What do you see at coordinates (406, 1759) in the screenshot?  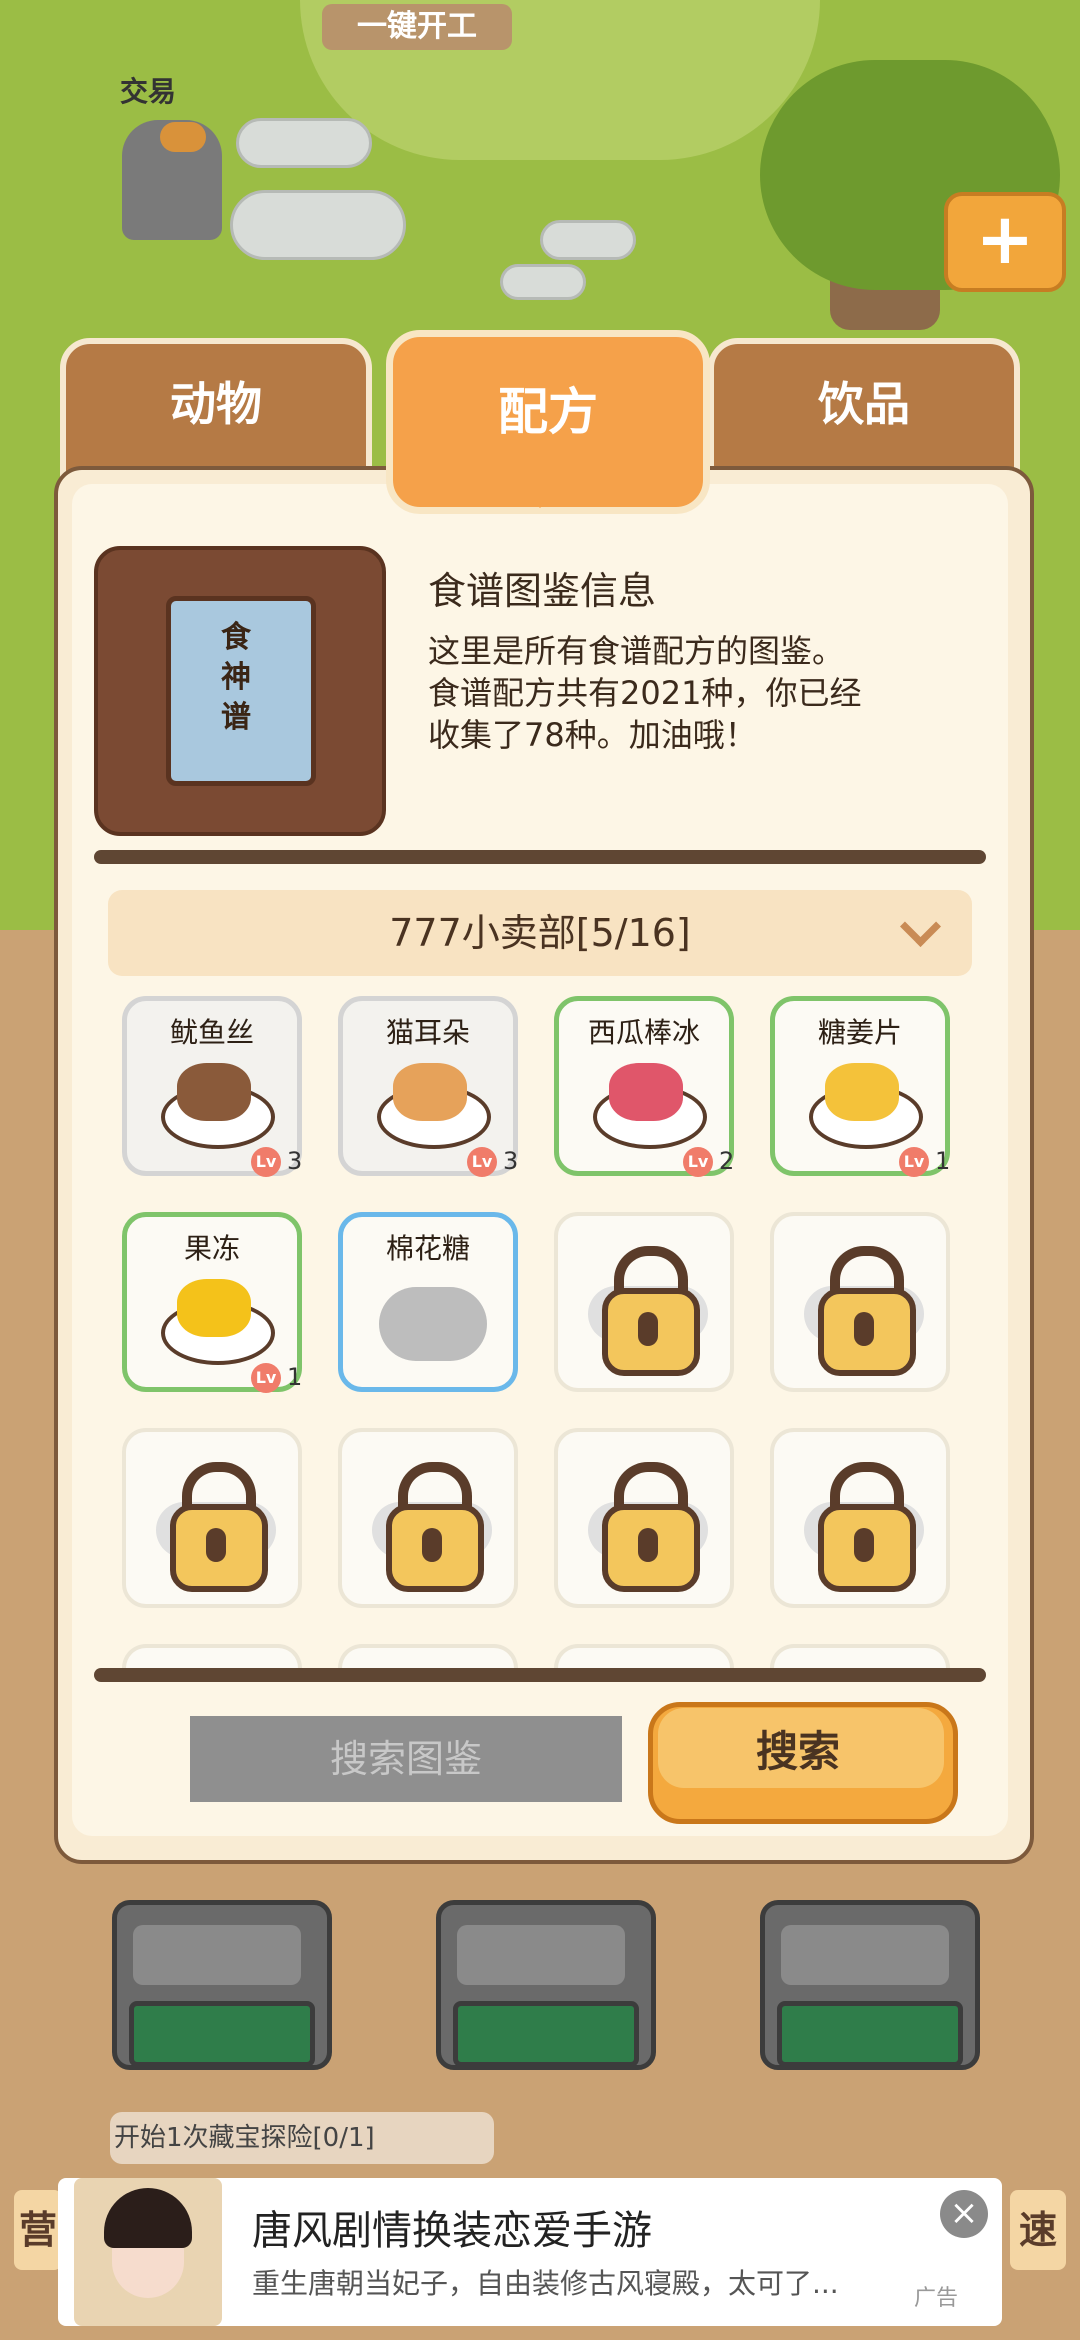 I see `search-field: 搜索图鉴` at bounding box center [406, 1759].